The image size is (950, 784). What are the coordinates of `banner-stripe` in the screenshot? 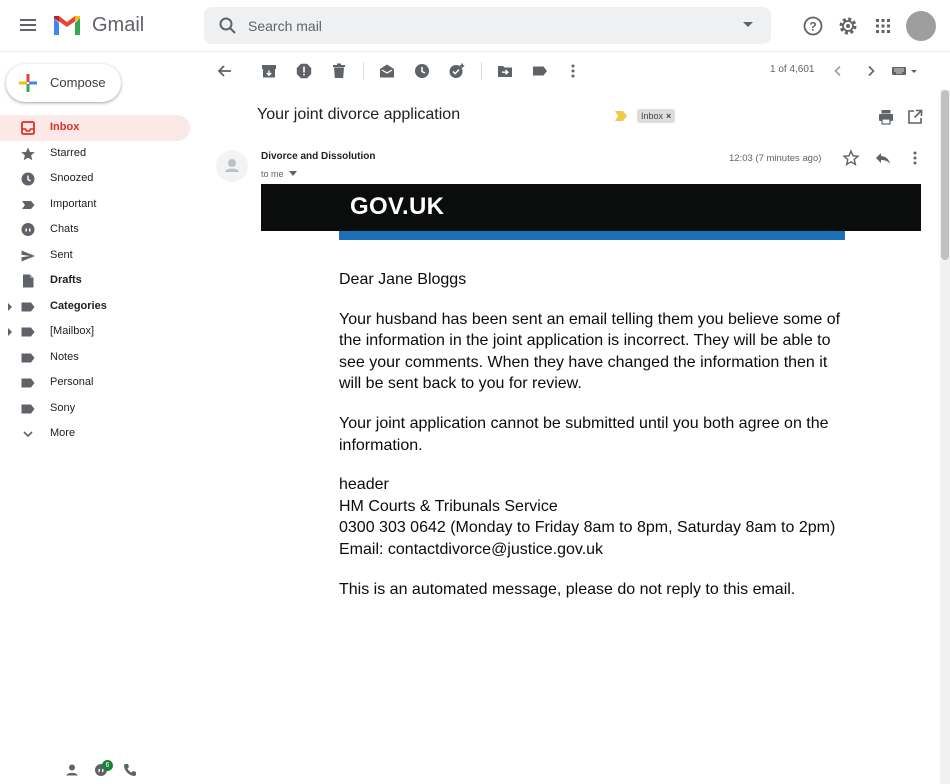 It's located at (592, 235).